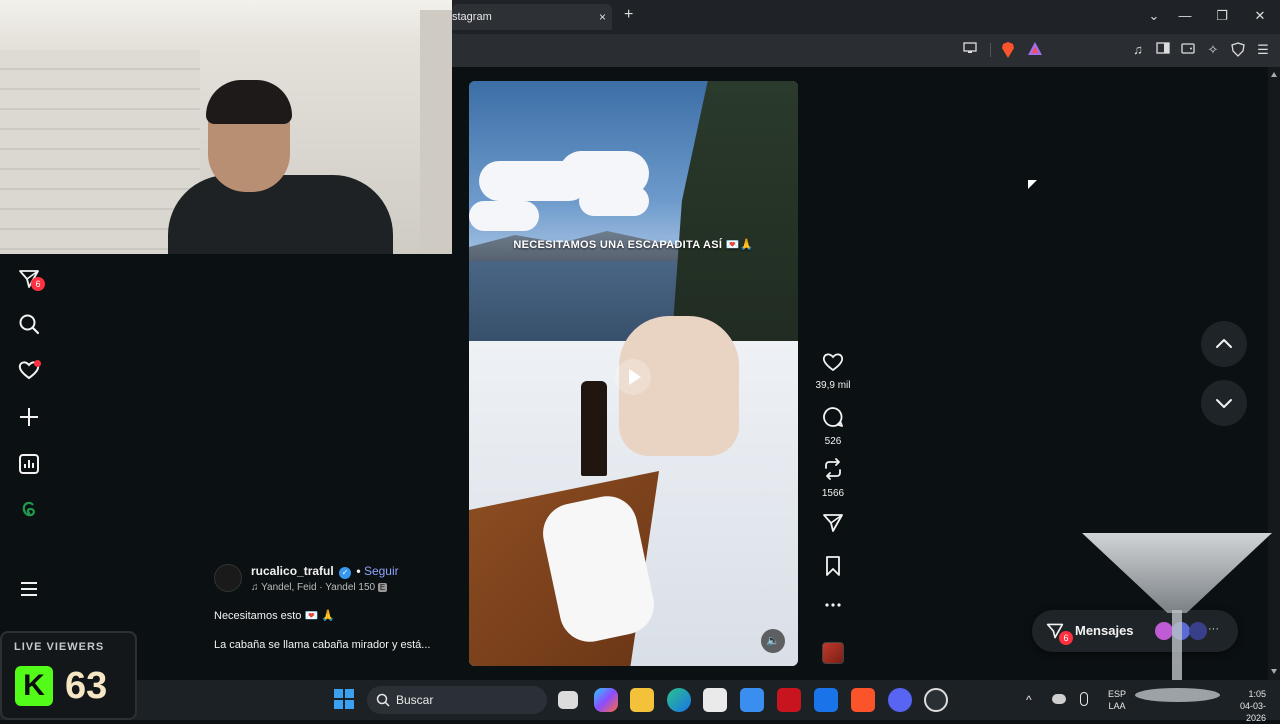 The width and height of the screenshot is (1280, 724). I want to click on app-icon, so click(752, 700).